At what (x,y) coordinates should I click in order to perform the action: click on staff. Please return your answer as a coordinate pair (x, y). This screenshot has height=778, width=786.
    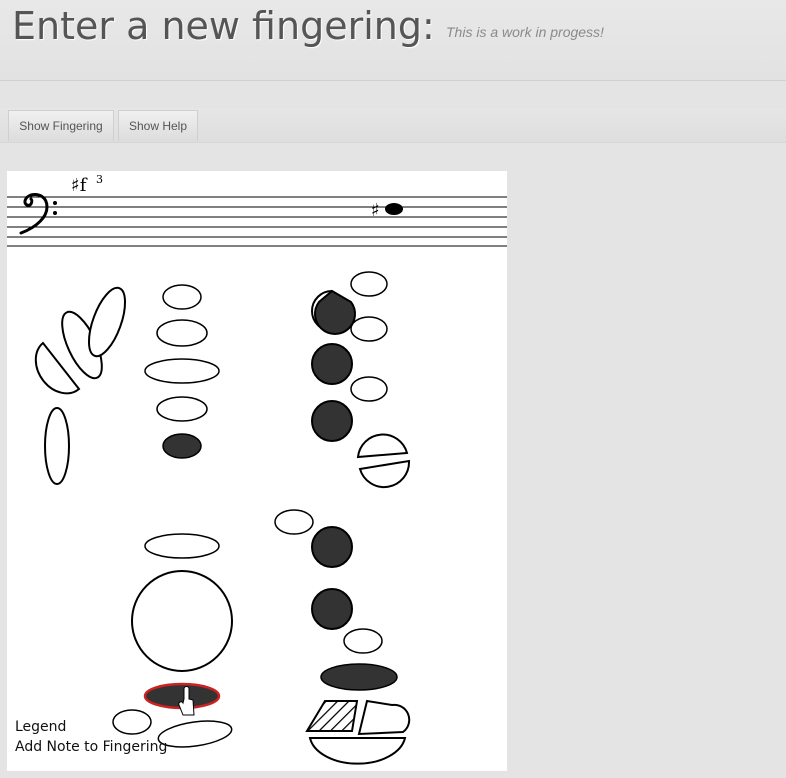
    Looking at the image, I should click on (257, 221).